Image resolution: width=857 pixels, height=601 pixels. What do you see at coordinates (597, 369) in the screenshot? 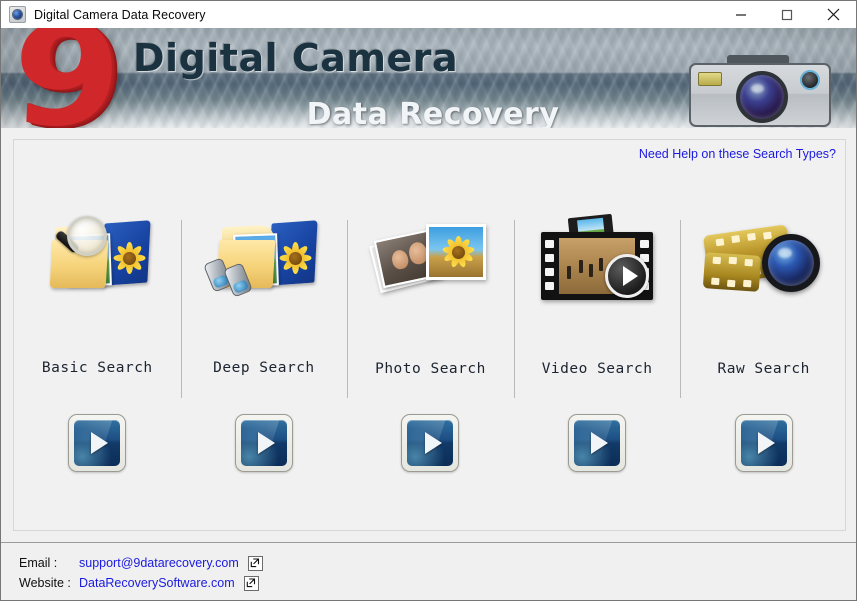
I see `search-card-label: Video Search` at bounding box center [597, 369].